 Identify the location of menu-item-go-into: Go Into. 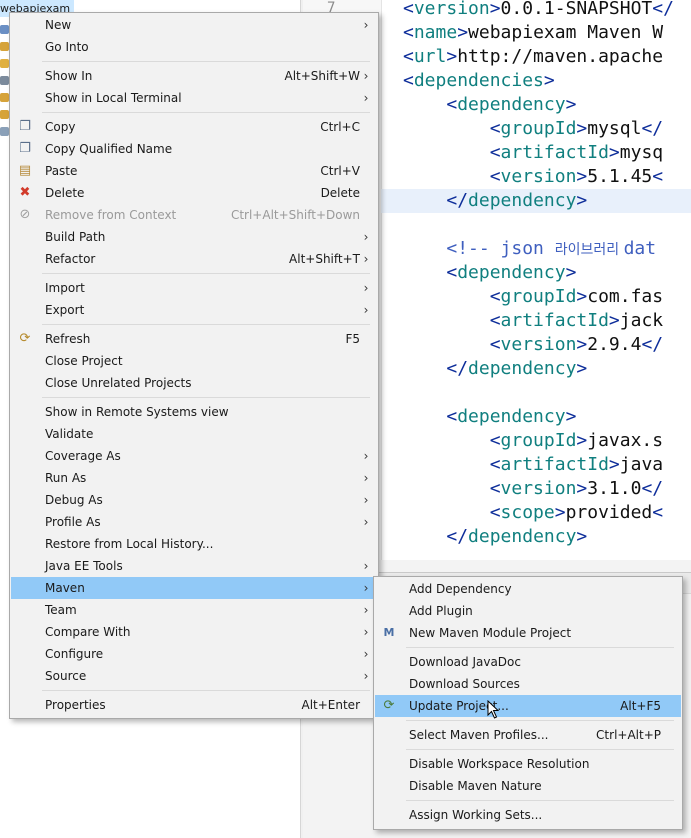
(194, 47).